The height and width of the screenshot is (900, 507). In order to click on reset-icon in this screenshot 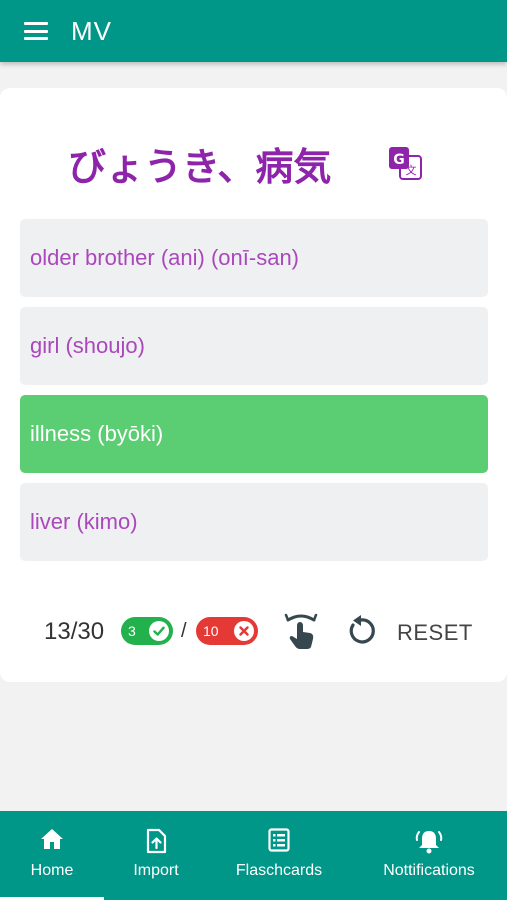, I will do `click(361, 631)`.